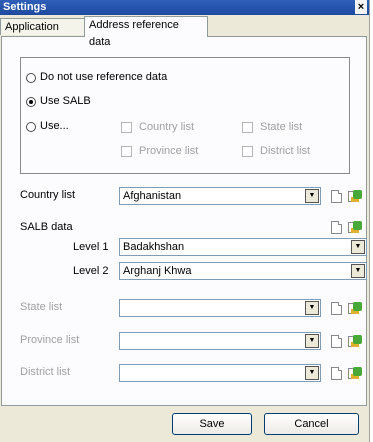 The height and width of the screenshot is (442, 373). I want to click on province-list-select: ▼, so click(220, 341).